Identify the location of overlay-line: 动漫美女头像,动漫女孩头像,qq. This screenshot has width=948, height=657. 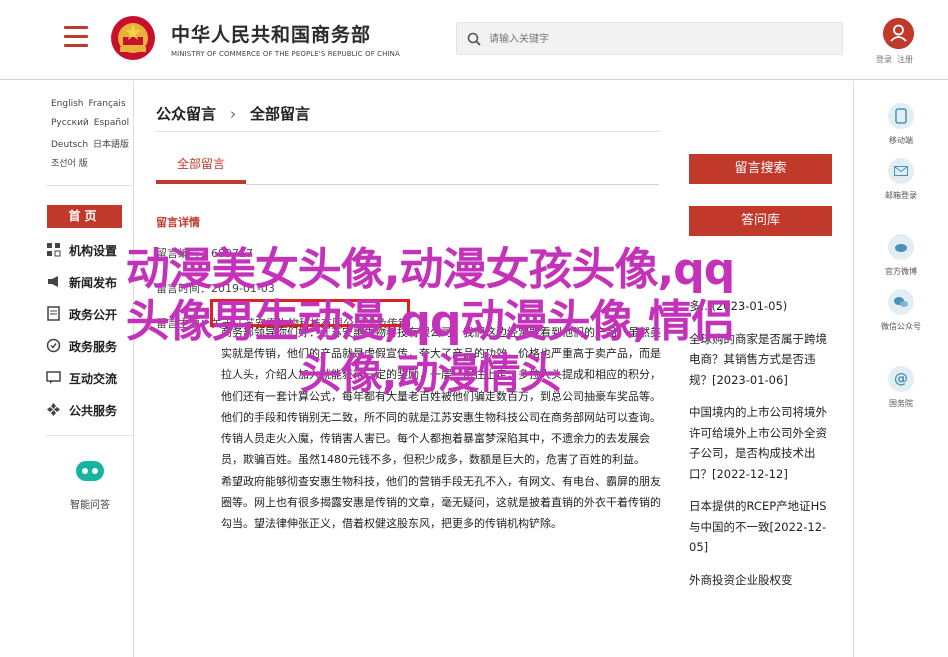
(430, 269).